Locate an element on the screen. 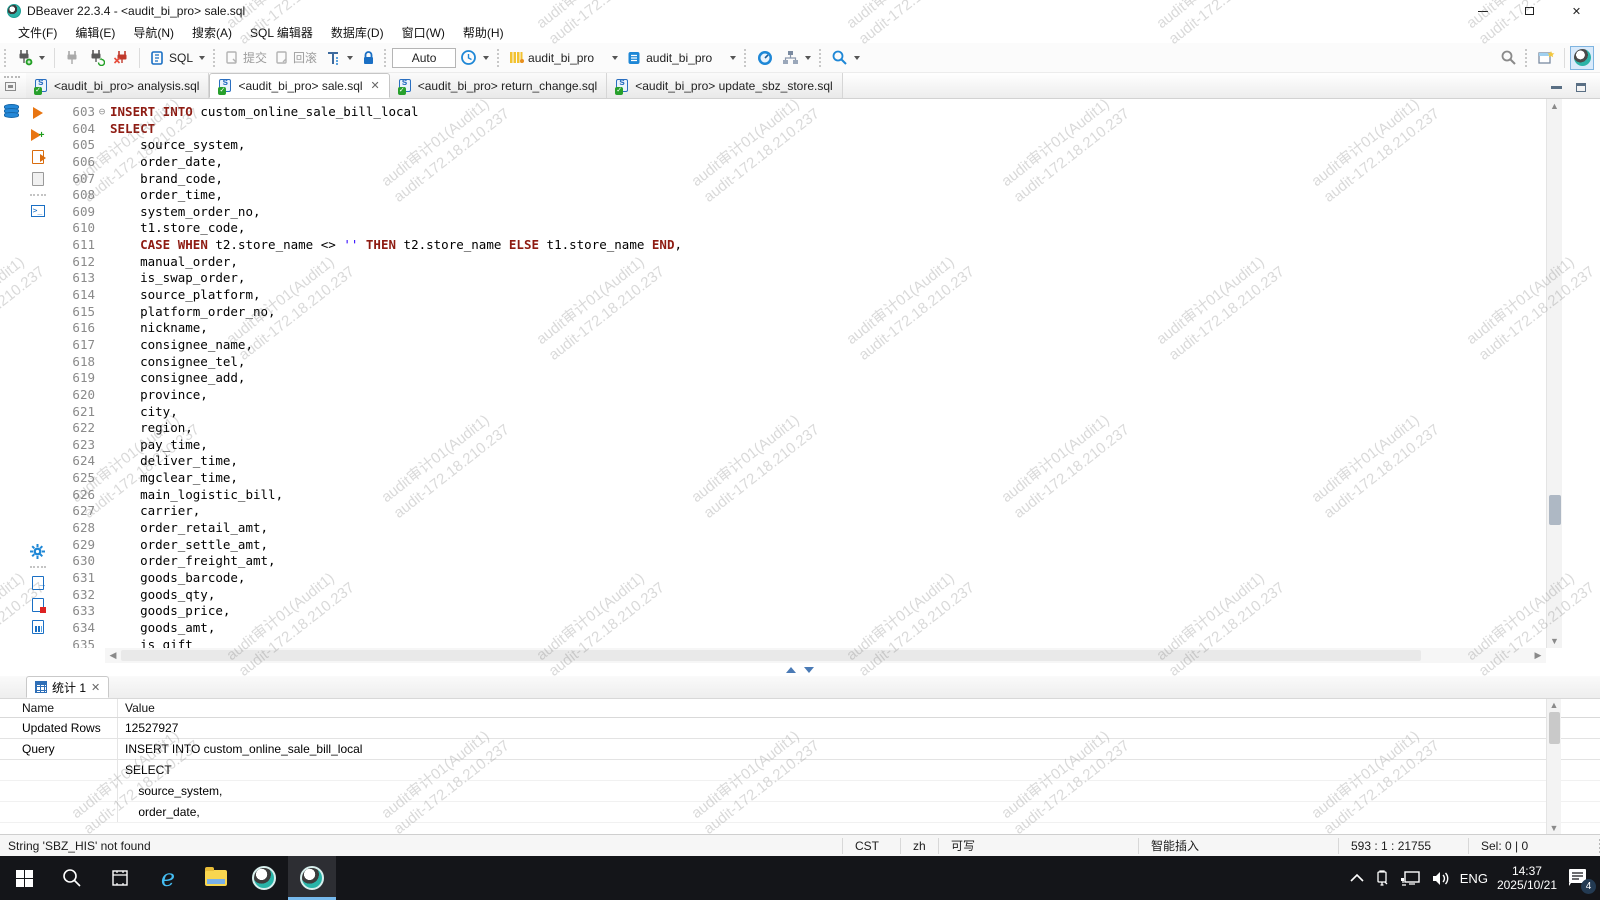 The image size is (1600, 900). table-row: Updated Rows 12527927 is located at coordinates (800, 728).